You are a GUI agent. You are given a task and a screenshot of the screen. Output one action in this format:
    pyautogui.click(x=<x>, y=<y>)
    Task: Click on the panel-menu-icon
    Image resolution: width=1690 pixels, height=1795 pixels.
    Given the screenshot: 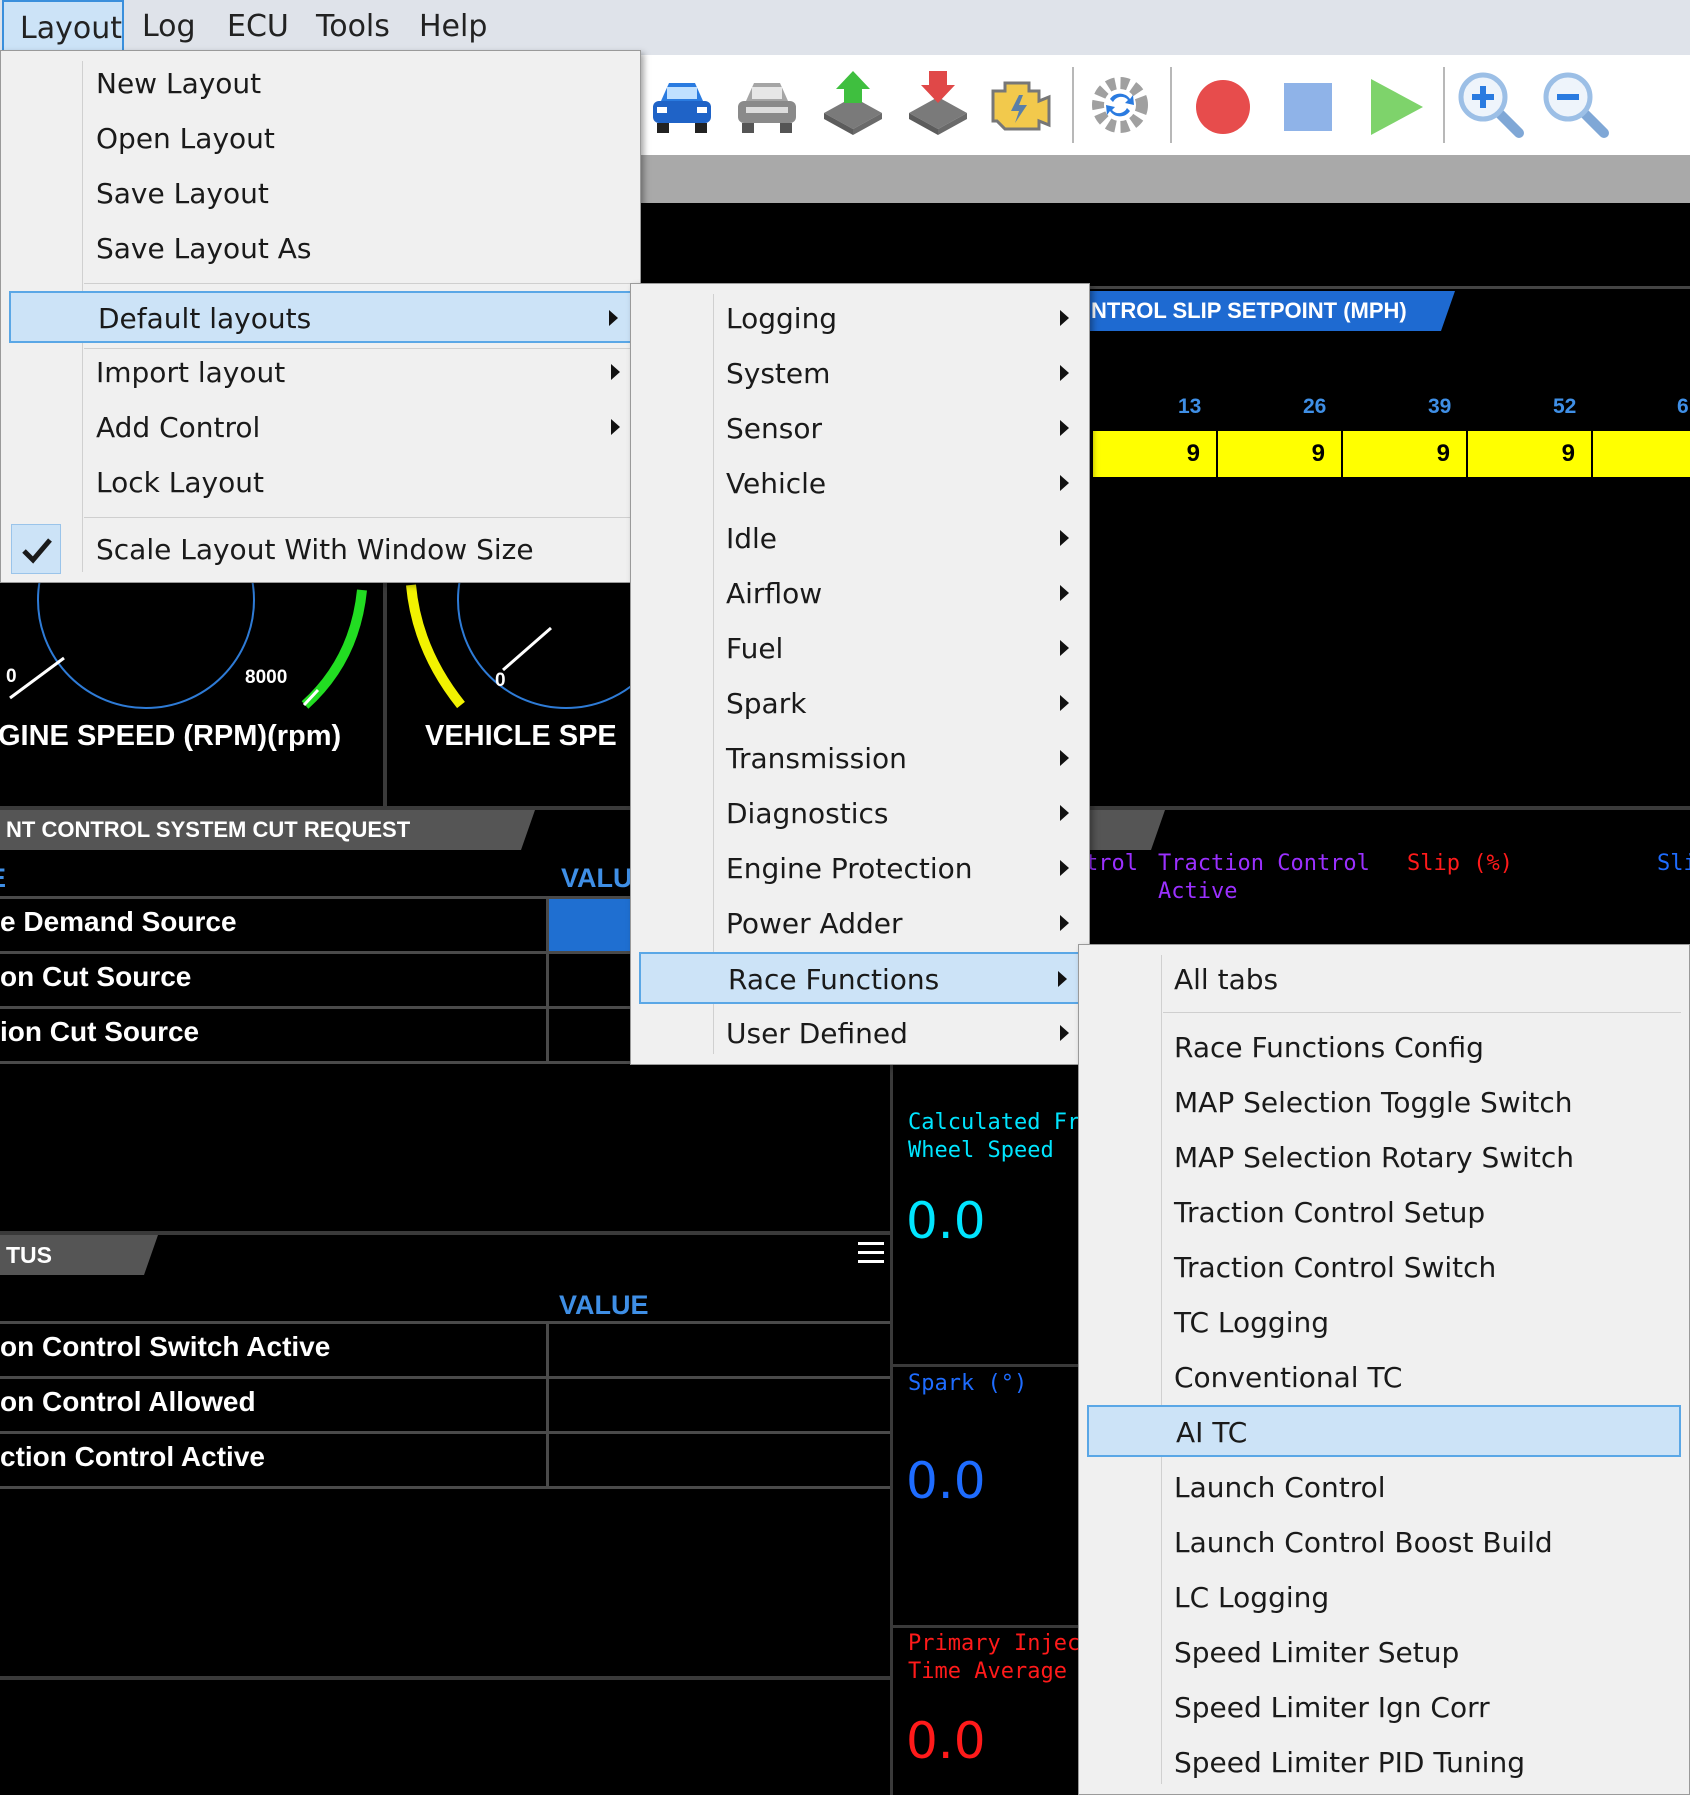 What is the action you would take?
    pyautogui.click(x=871, y=1253)
    